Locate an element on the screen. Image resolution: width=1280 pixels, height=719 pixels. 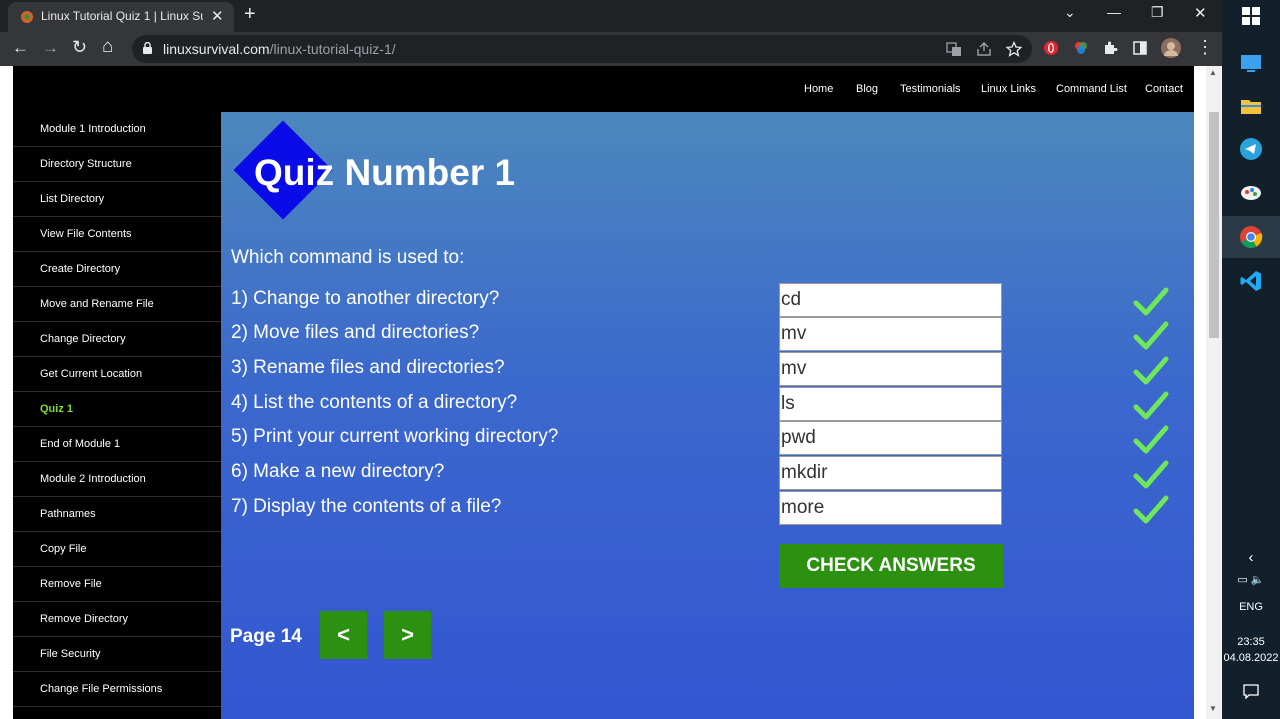
previous-page-button: < is located at coordinates (343, 635).